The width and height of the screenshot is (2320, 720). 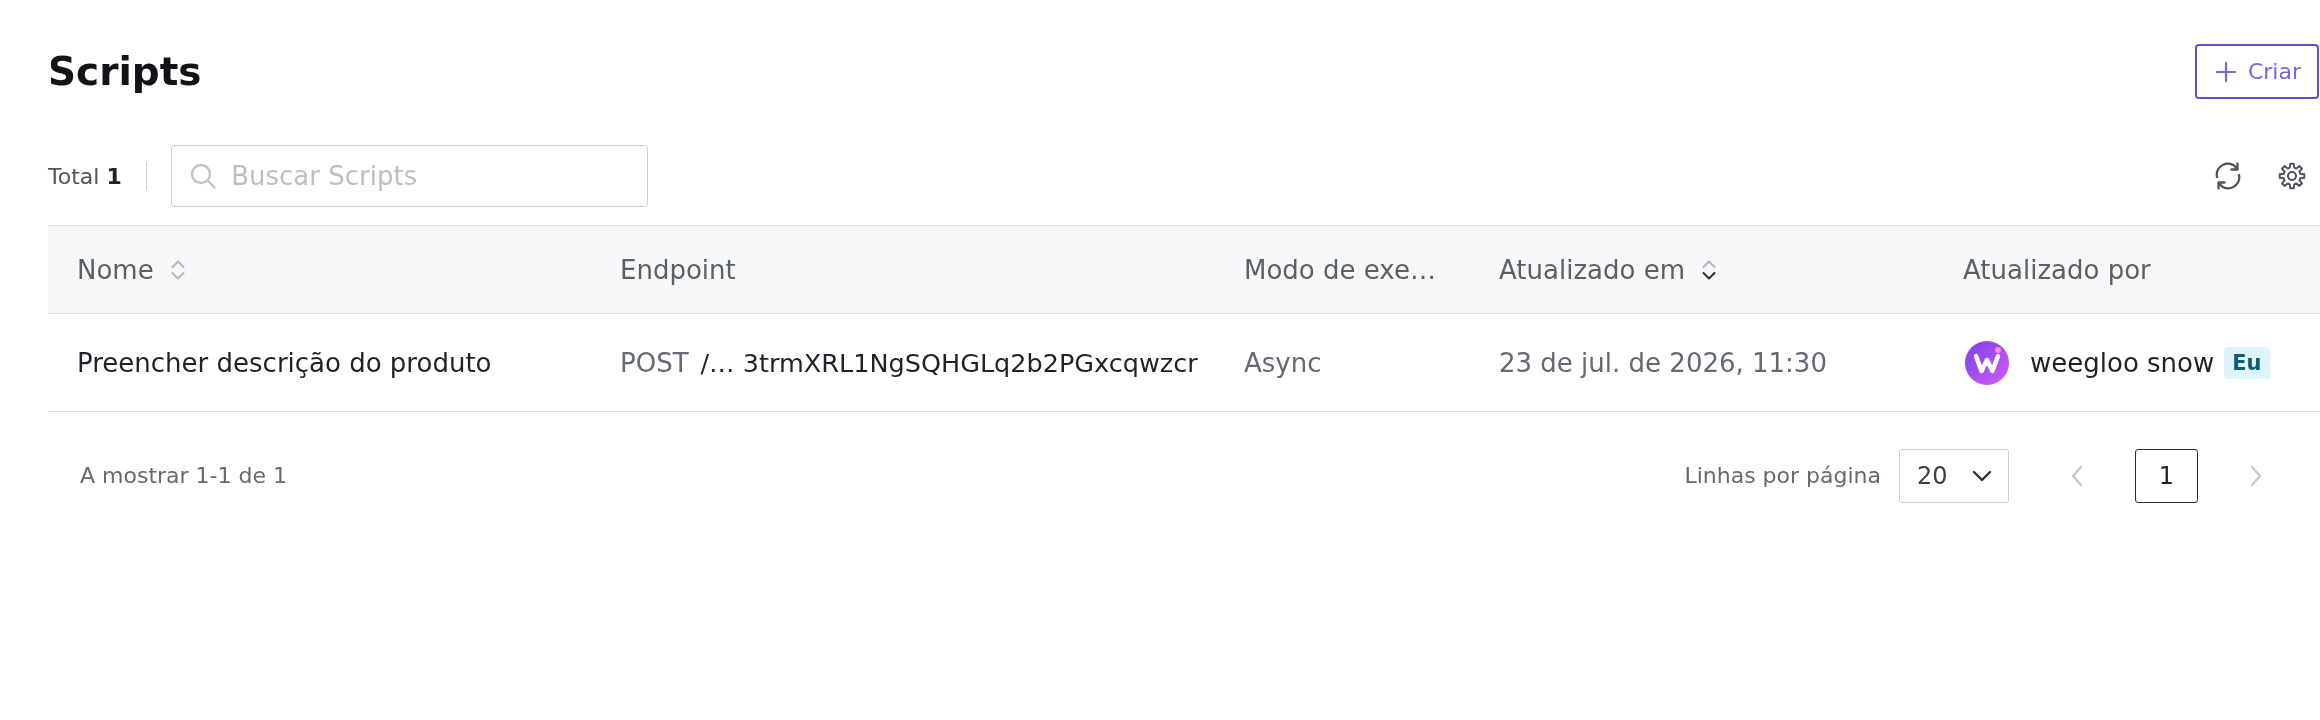 I want to click on page-title: Scripts, so click(x=125, y=71).